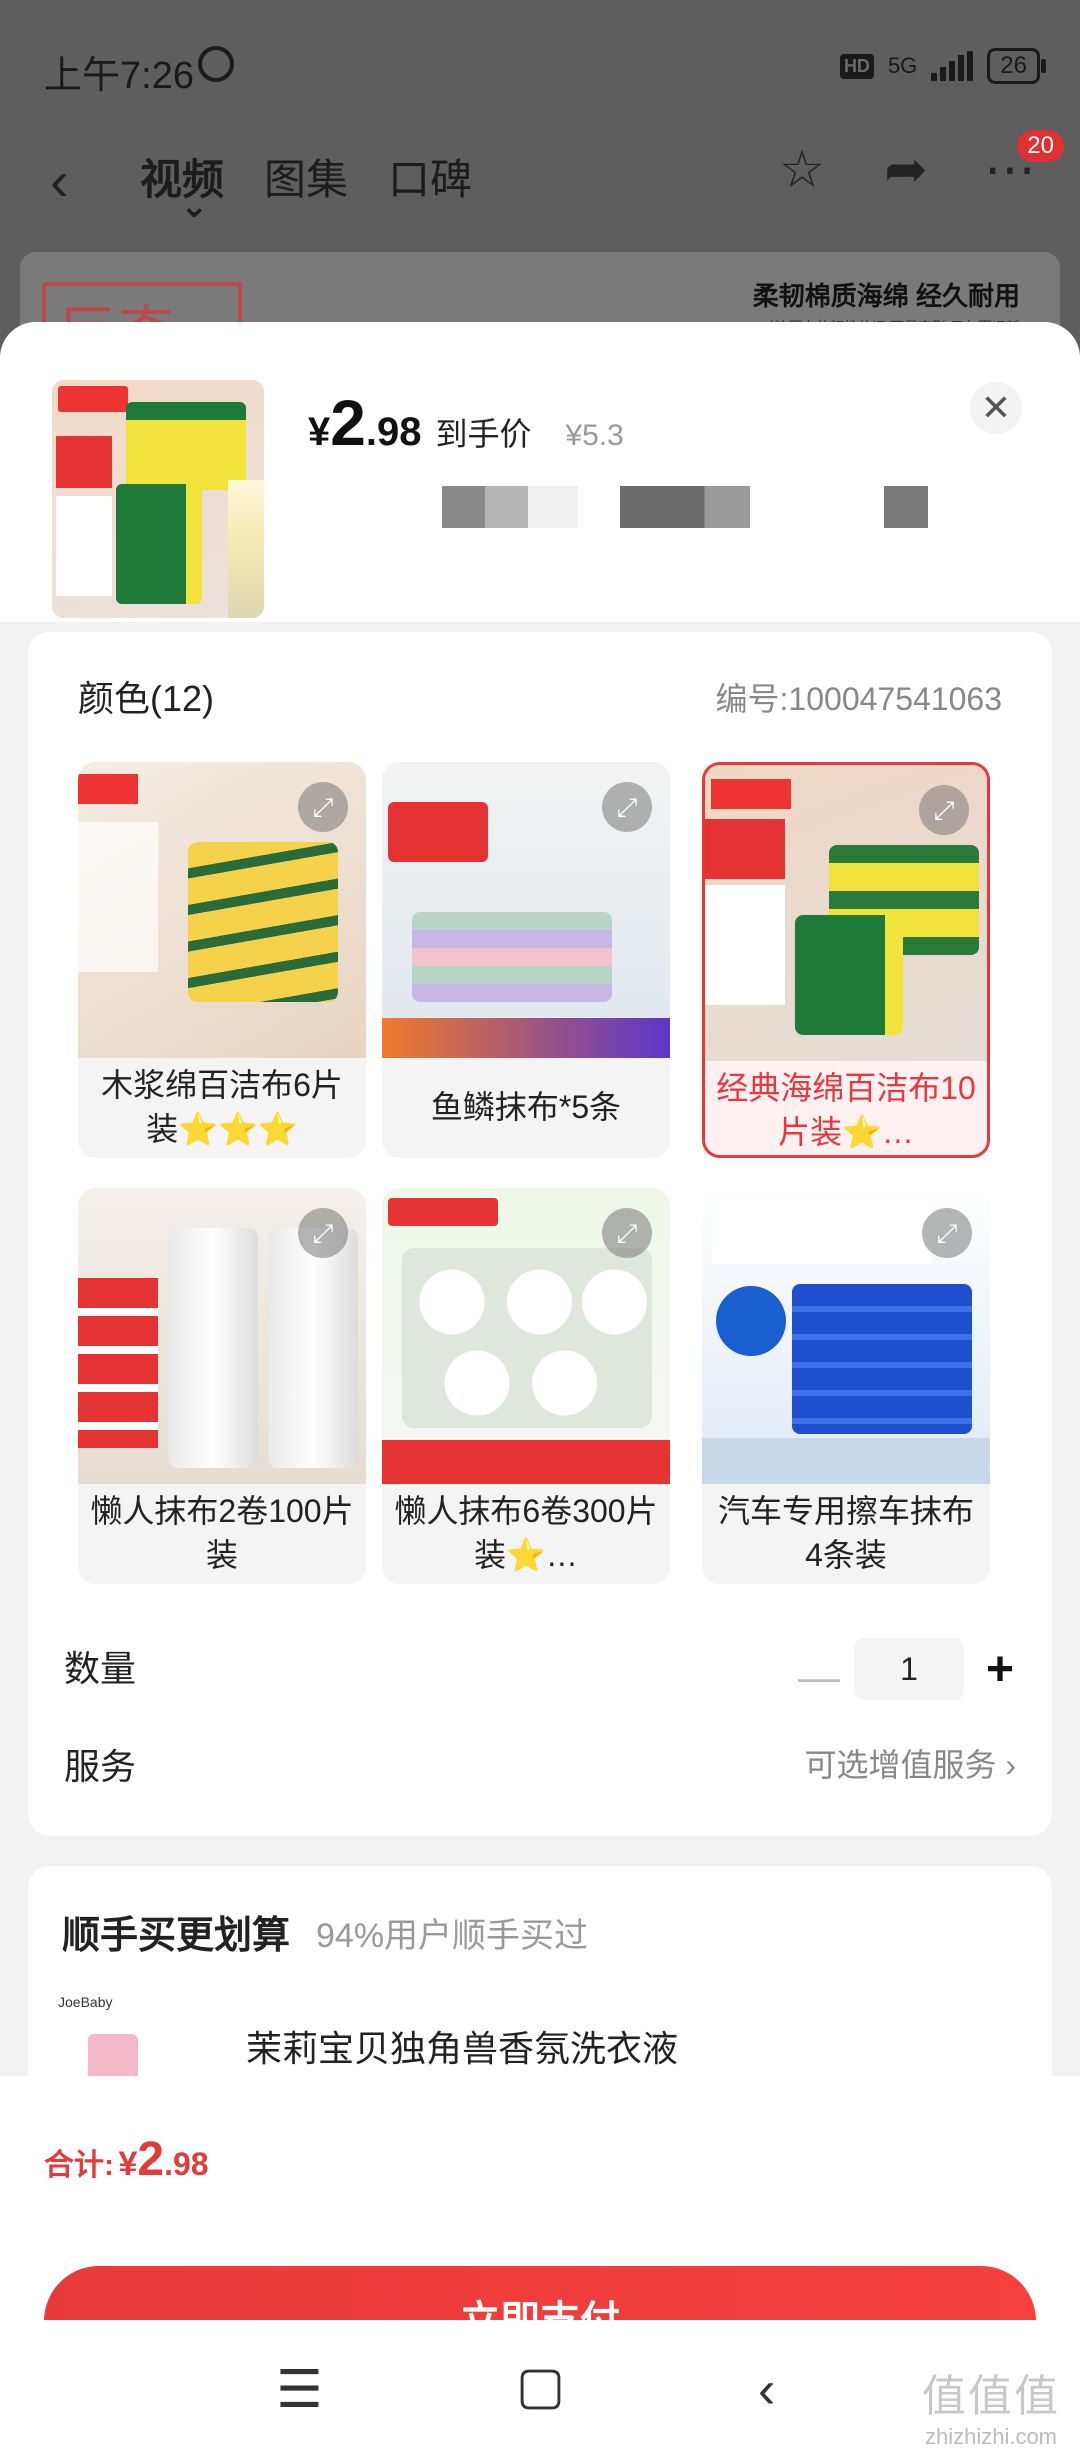 The height and width of the screenshot is (2460, 1080). I want to click on top-nav: ‹ 视频 图集 口碑 ☆ ➦ ⋯ 20, so click(540, 180).